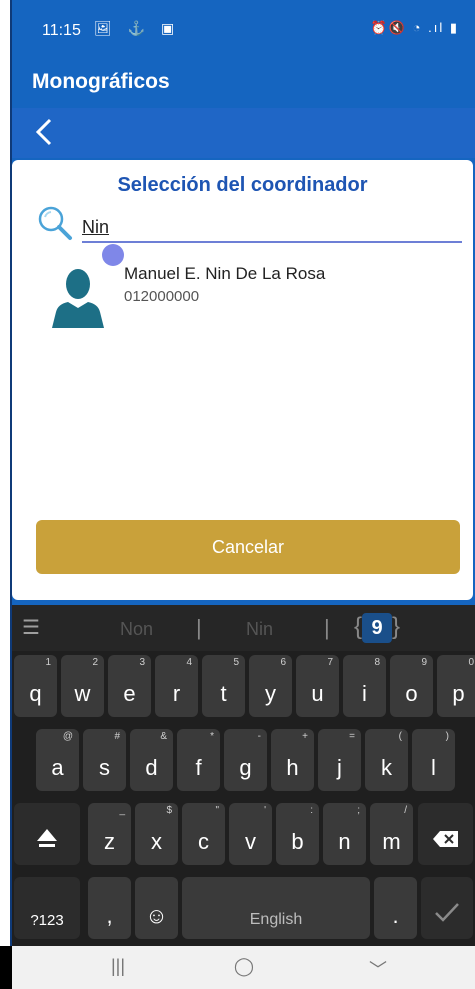 The width and height of the screenshot is (475, 989). What do you see at coordinates (276, 919) in the screenshot?
I see `key-label: English` at bounding box center [276, 919].